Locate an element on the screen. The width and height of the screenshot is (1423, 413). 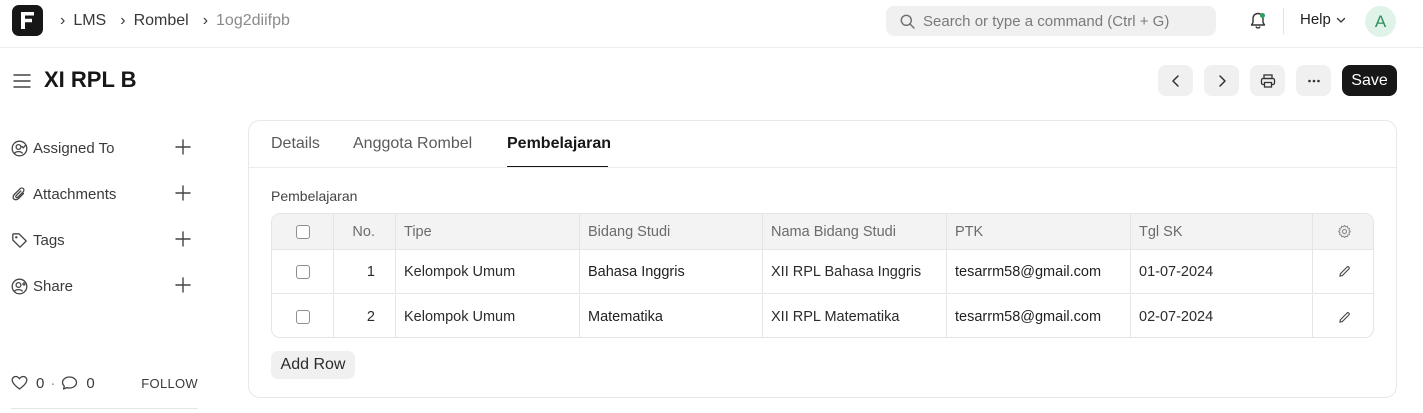
add-tag-icon is located at coordinates (183, 239).